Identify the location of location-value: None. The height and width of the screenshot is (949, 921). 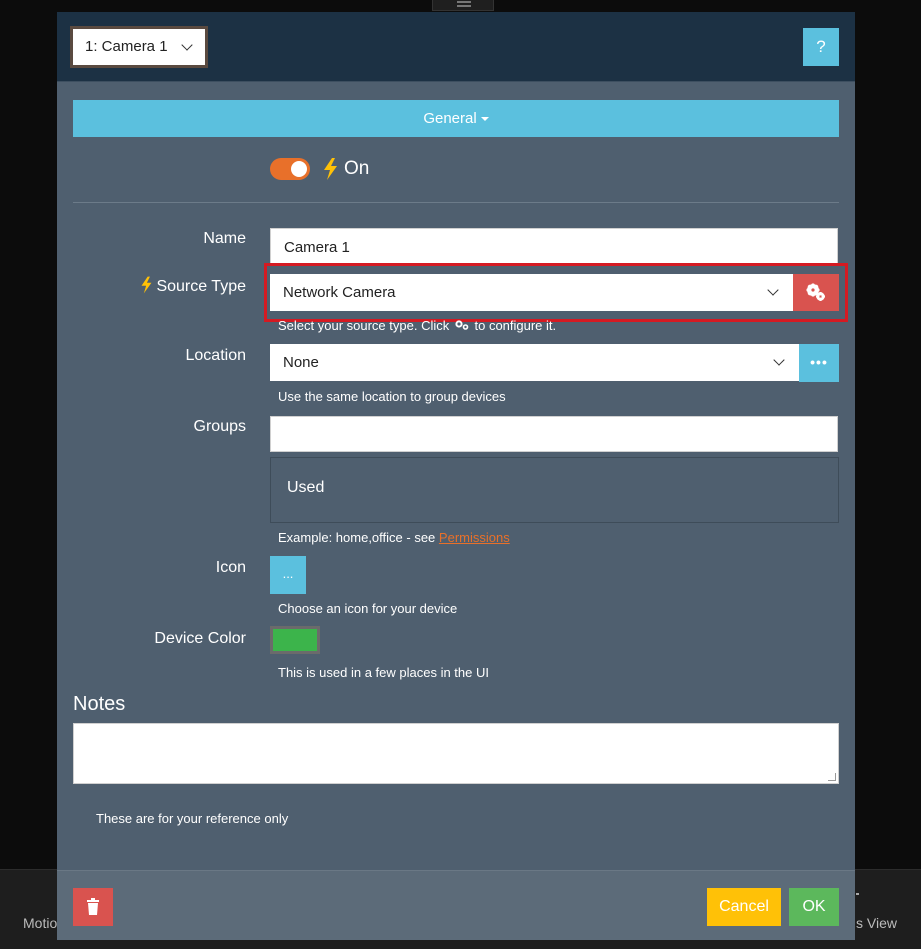
(301, 362).